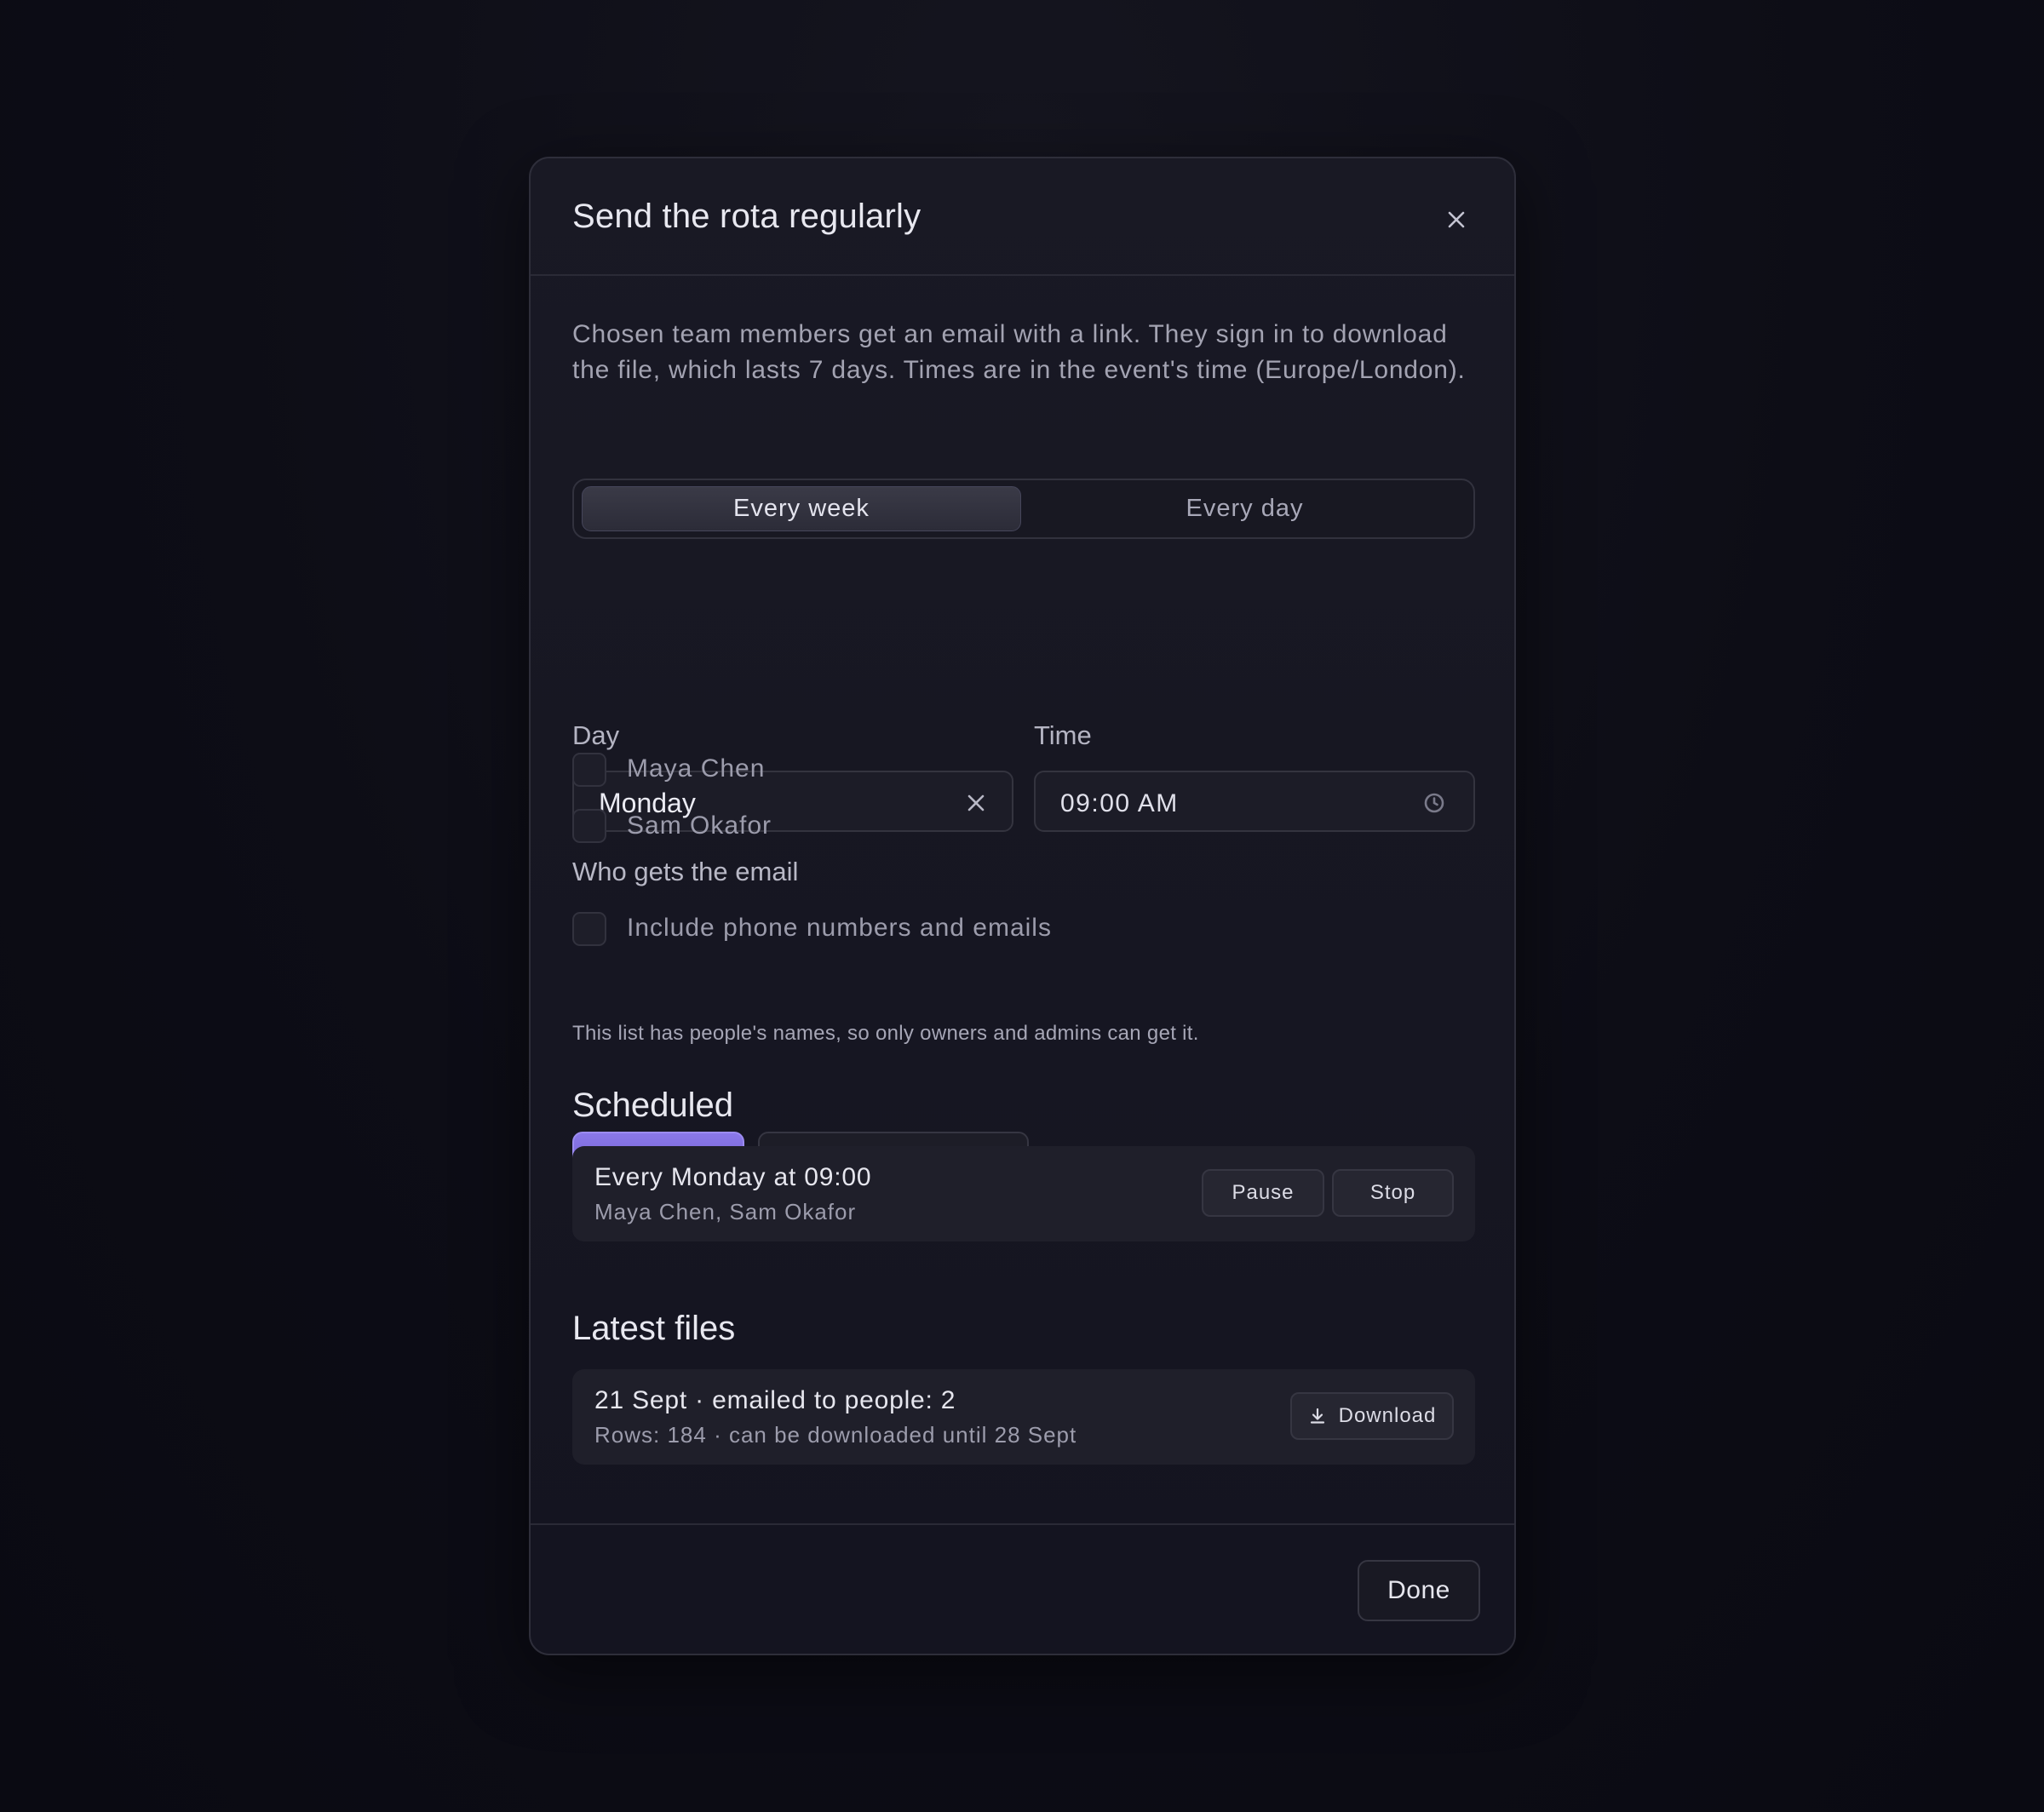 The width and height of the screenshot is (2044, 1812). Describe the element at coordinates (1393, 1193) in the screenshot. I see `stop-button: Stop` at that location.